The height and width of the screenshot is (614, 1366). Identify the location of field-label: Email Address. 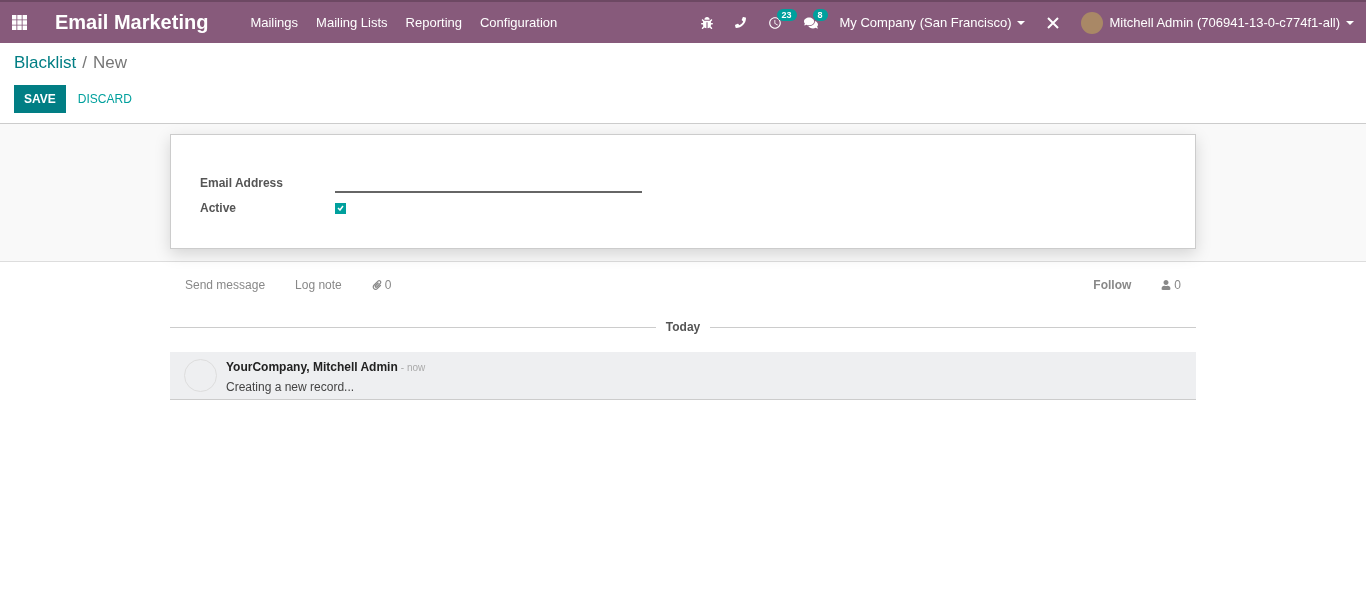
(242, 183).